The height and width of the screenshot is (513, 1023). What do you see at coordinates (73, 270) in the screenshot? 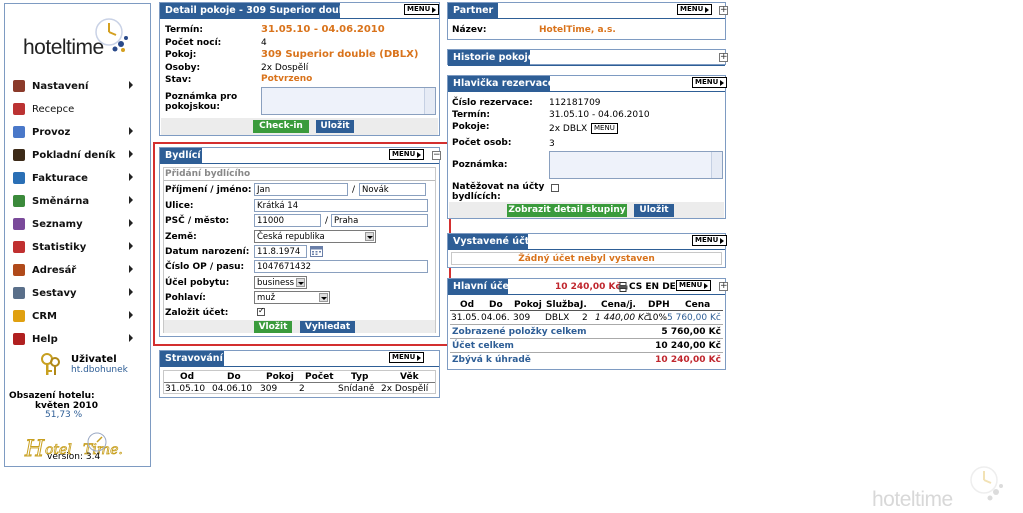
I see `menu-item-address-book: Adresář` at bounding box center [73, 270].